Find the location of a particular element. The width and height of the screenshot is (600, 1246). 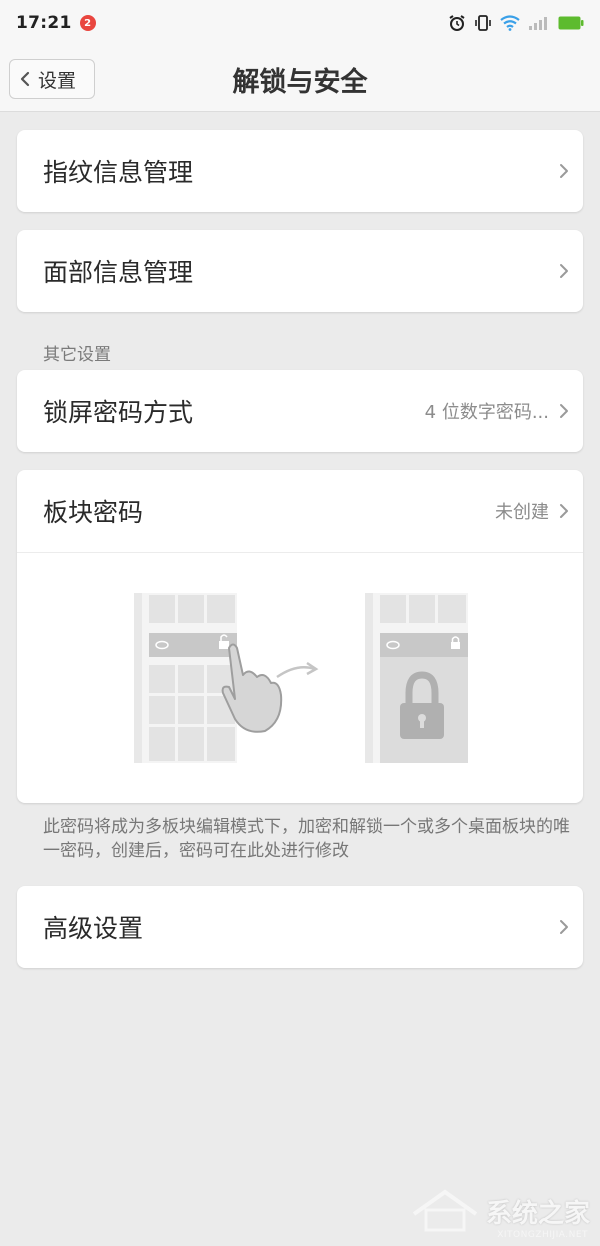

block-password-row: 板块密码 未创建 is located at coordinates (300, 511).